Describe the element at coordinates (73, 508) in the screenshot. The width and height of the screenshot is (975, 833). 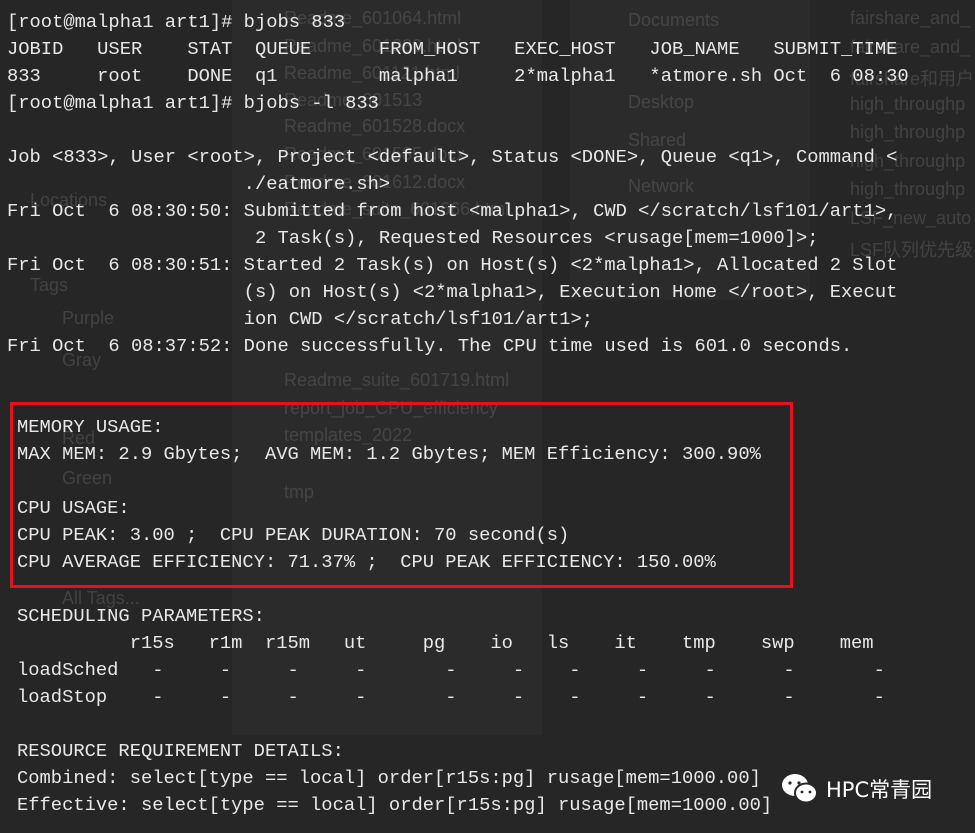
I see `terminal-line: CPU USAGE:` at that location.